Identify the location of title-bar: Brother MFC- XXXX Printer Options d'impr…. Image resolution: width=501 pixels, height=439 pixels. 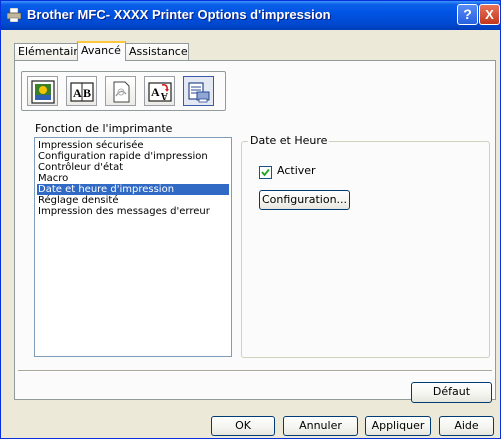
(250, 15).